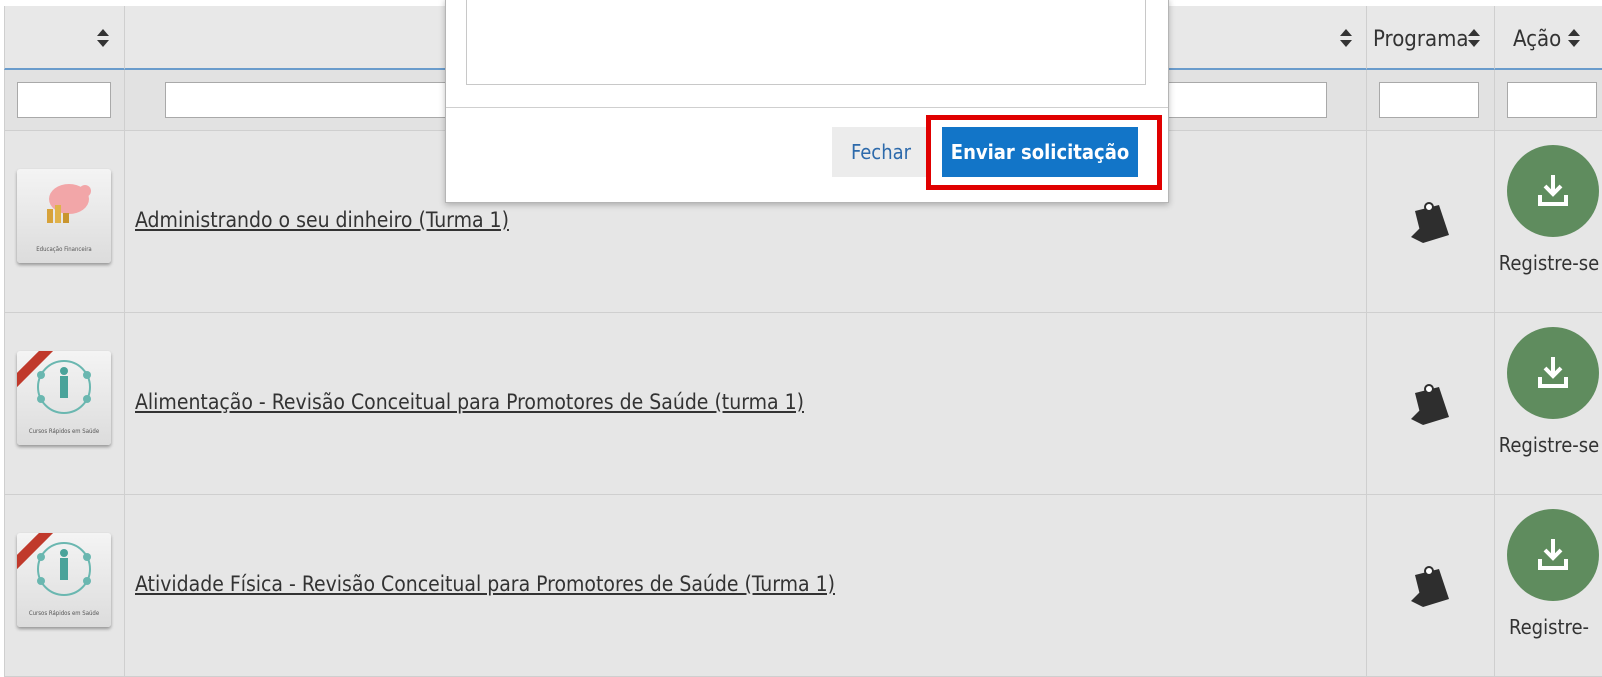  I want to click on message-textarea, so click(806, 42).